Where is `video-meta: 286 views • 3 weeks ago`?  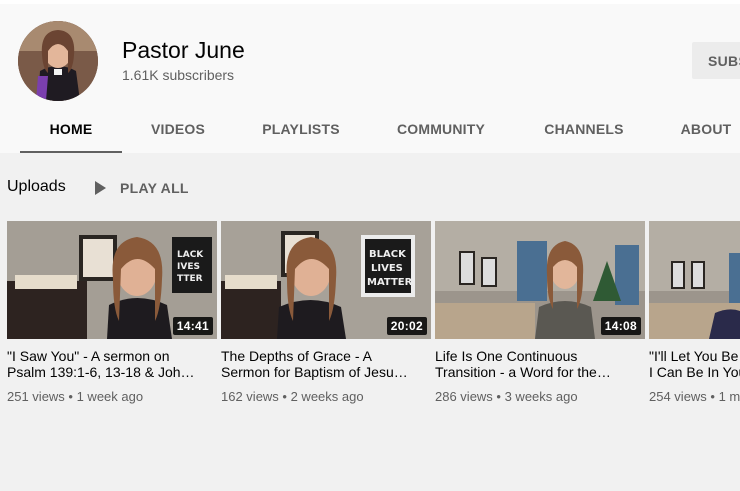
video-meta: 286 views • 3 weeks ago is located at coordinates (506, 396).